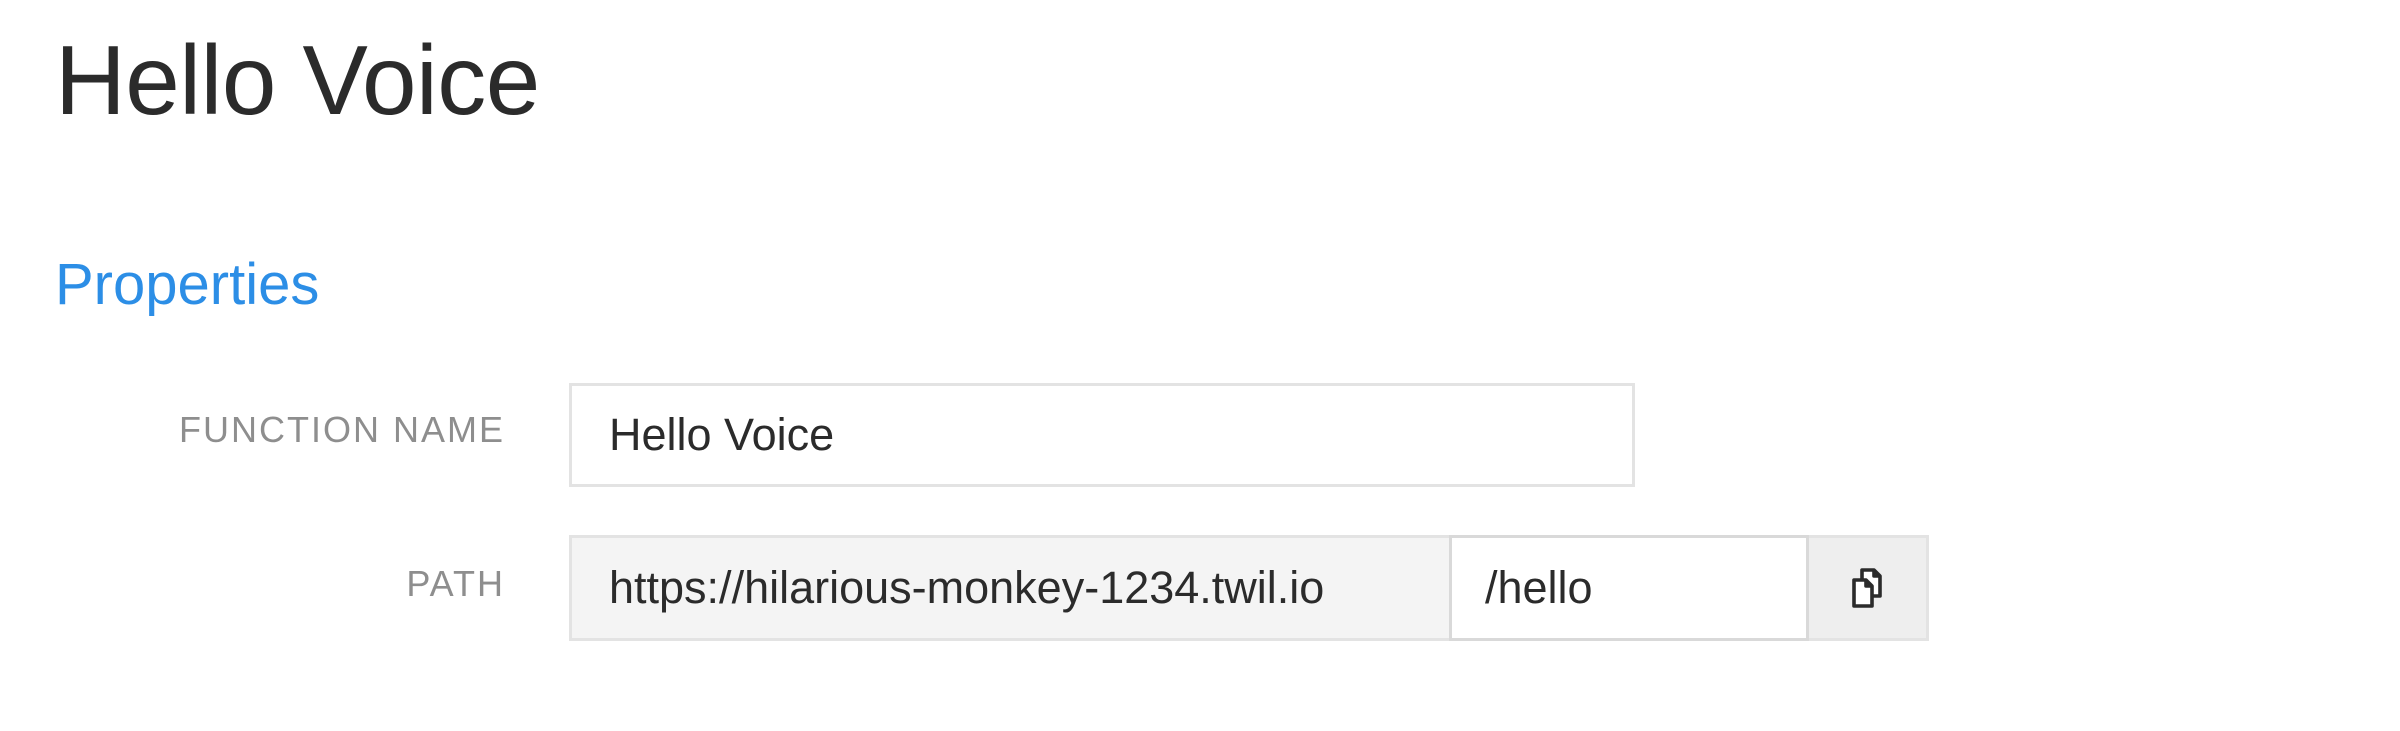 Image resolution: width=2400 pixels, height=731 pixels. I want to click on path-label: PATH, so click(455, 583).